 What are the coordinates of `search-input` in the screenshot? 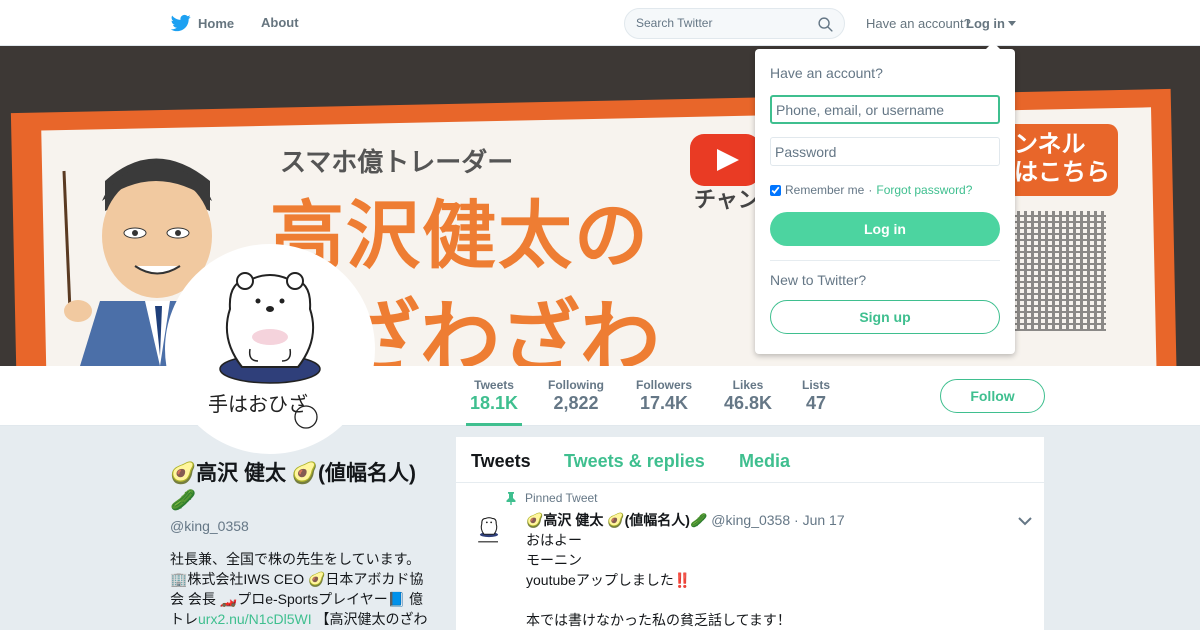 It's located at (721, 23).